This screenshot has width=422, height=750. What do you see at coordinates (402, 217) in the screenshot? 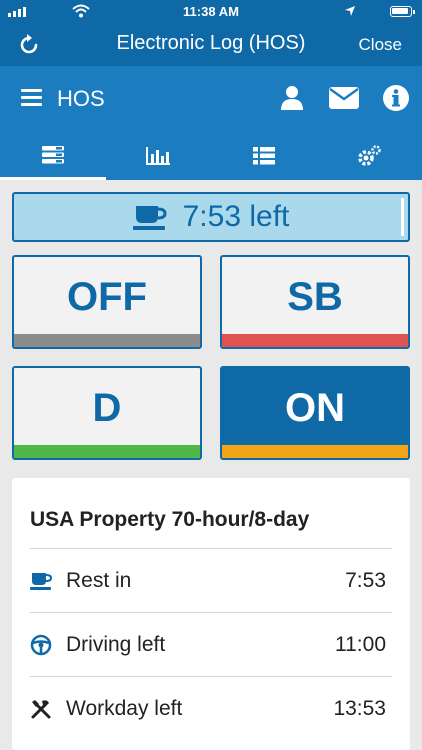
I see `banner-divider` at bounding box center [402, 217].